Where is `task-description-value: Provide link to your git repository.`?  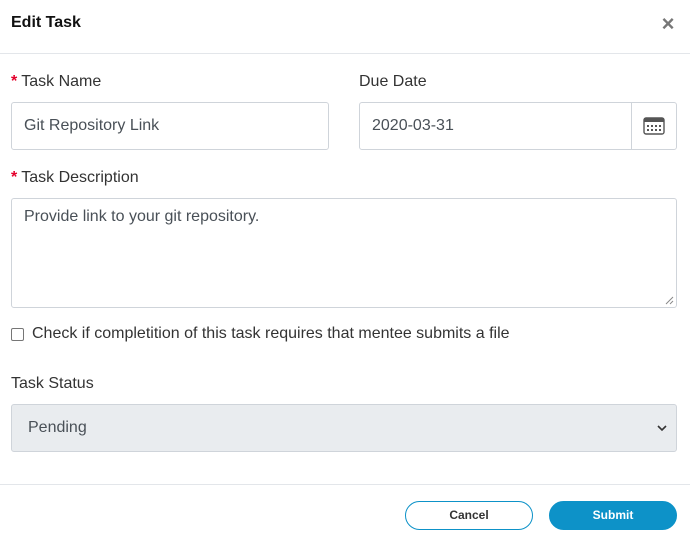
task-description-value: Provide link to your git repository. is located at coordinates (142, 216).